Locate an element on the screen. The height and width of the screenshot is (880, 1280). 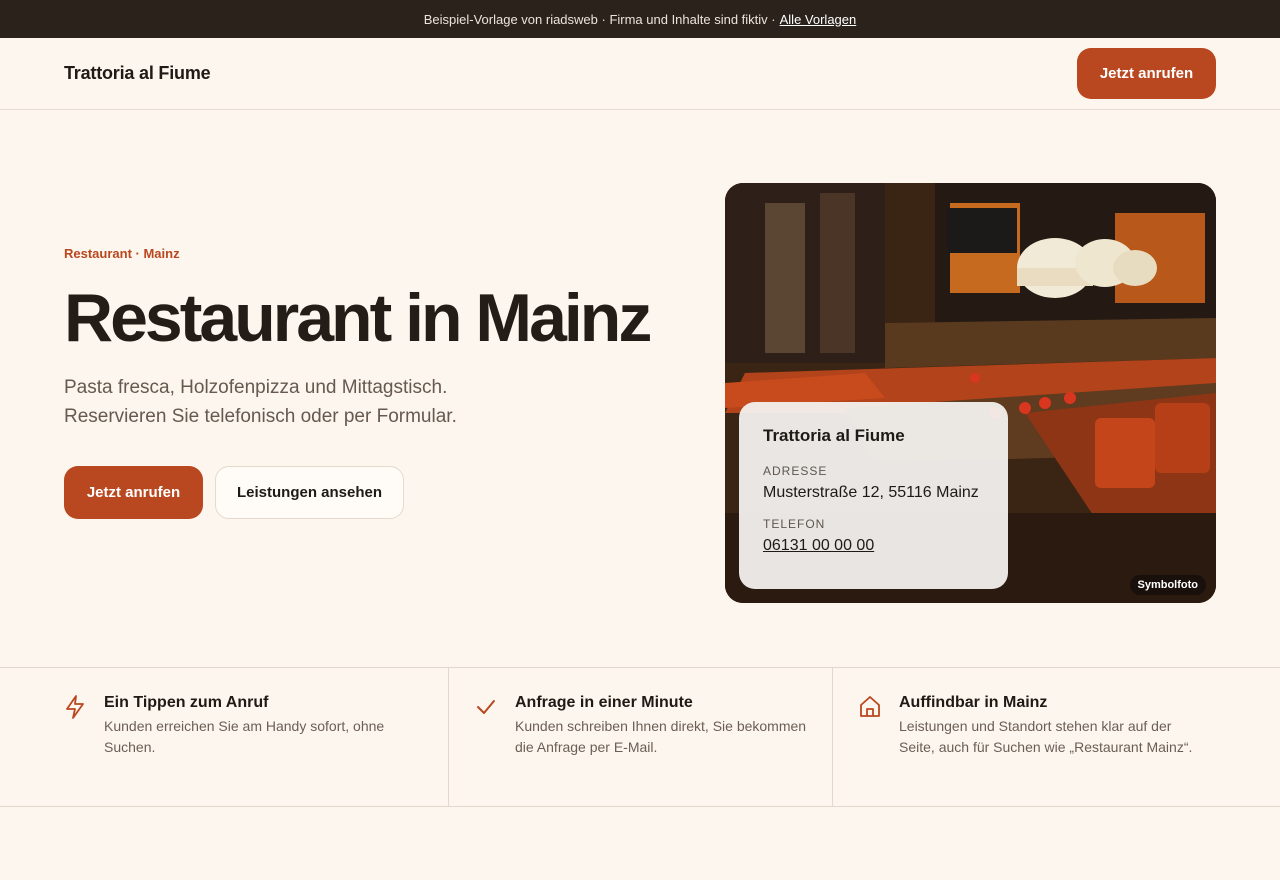
card-restaurant-name: Trattoria al Fiume is located at coordinates (834, 435).